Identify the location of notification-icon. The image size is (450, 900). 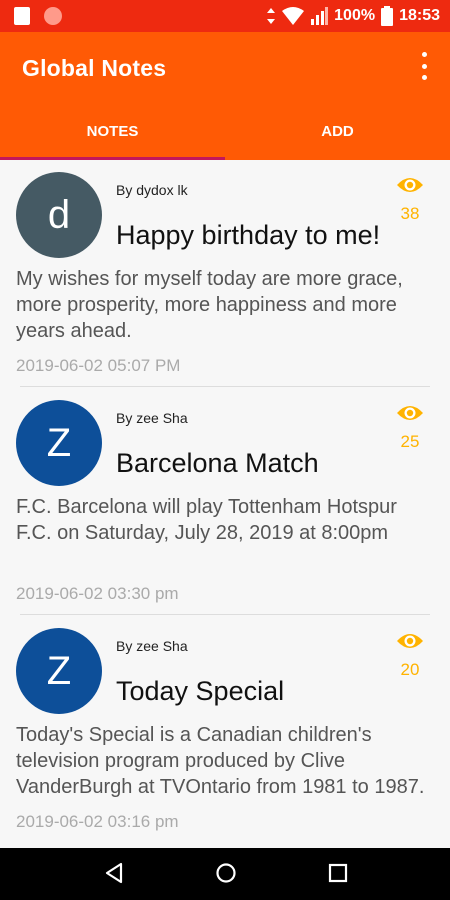
(22, 16).